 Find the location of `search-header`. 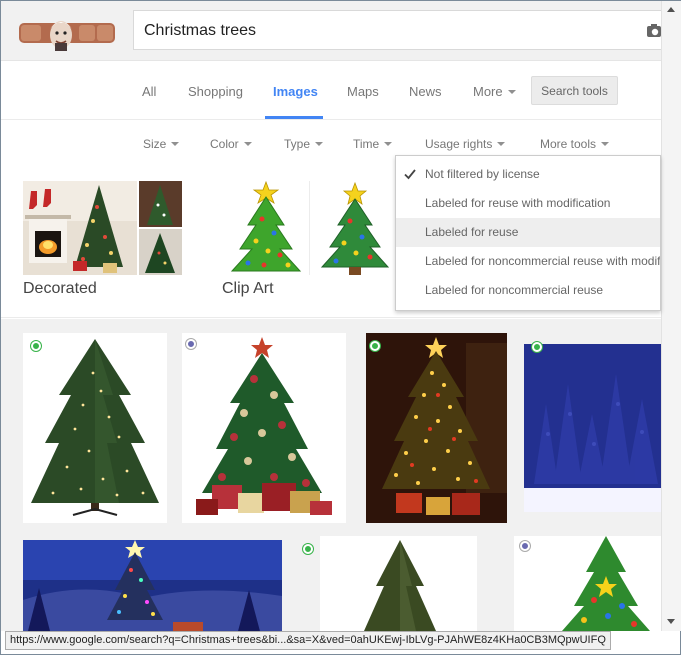

search-header is located at coordinates (331, 31).